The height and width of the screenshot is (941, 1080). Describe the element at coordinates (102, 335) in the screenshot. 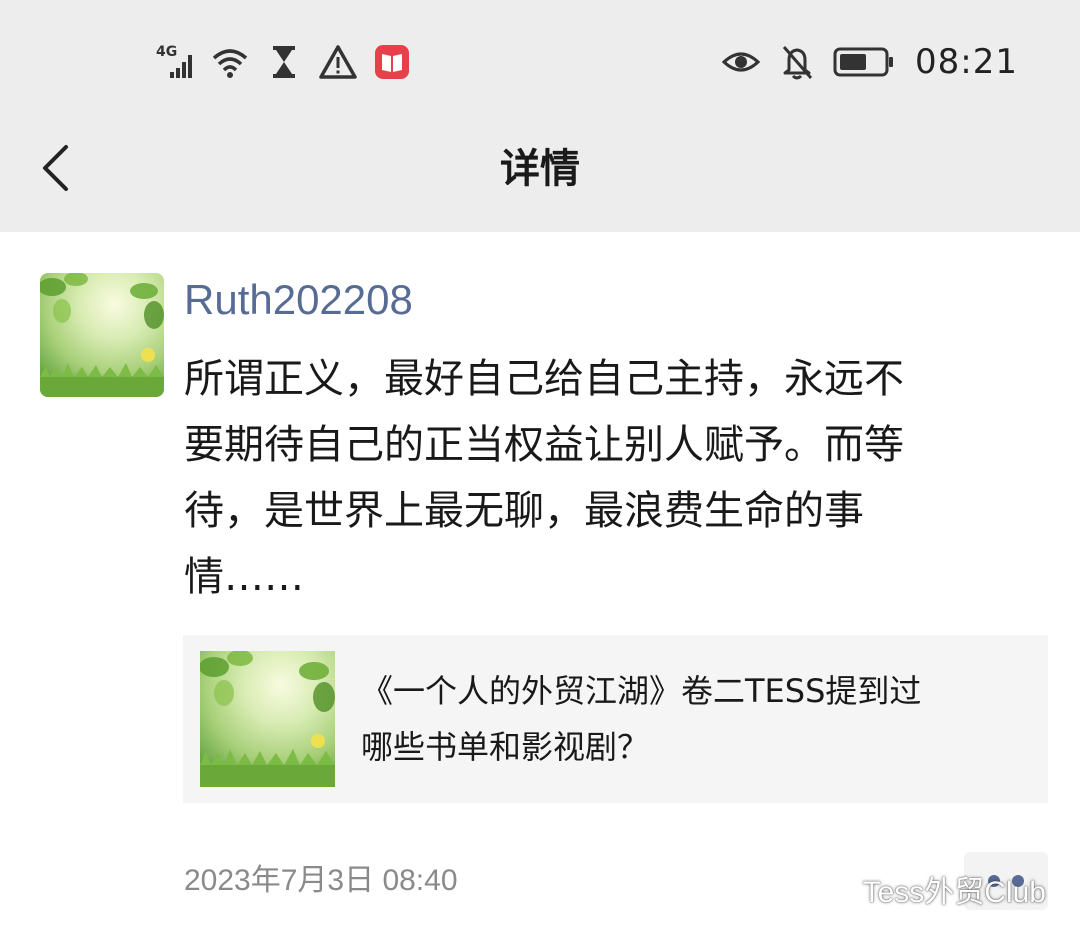

I see `avatar` at that location.